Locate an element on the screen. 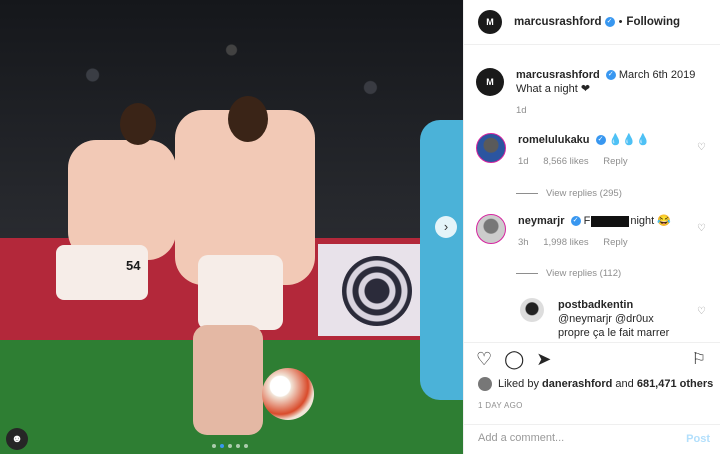 This screenshot has width=720, height=455. comment-age: 3h is located at coordinates (523, 242).